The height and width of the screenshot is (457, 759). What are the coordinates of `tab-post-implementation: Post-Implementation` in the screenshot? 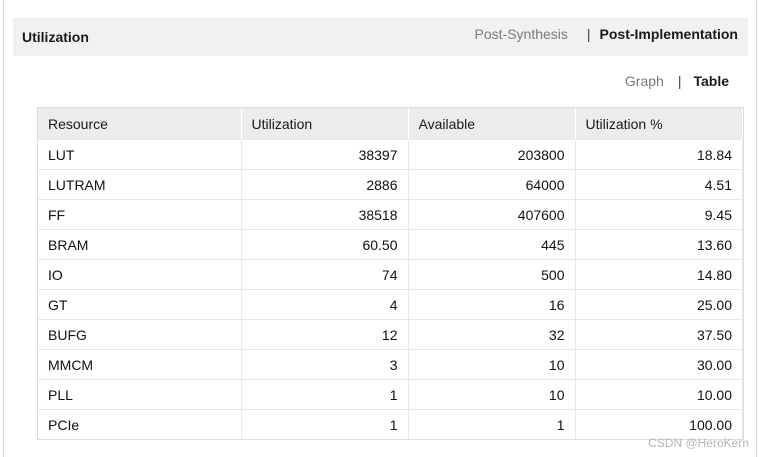 It's located at (669, 34).